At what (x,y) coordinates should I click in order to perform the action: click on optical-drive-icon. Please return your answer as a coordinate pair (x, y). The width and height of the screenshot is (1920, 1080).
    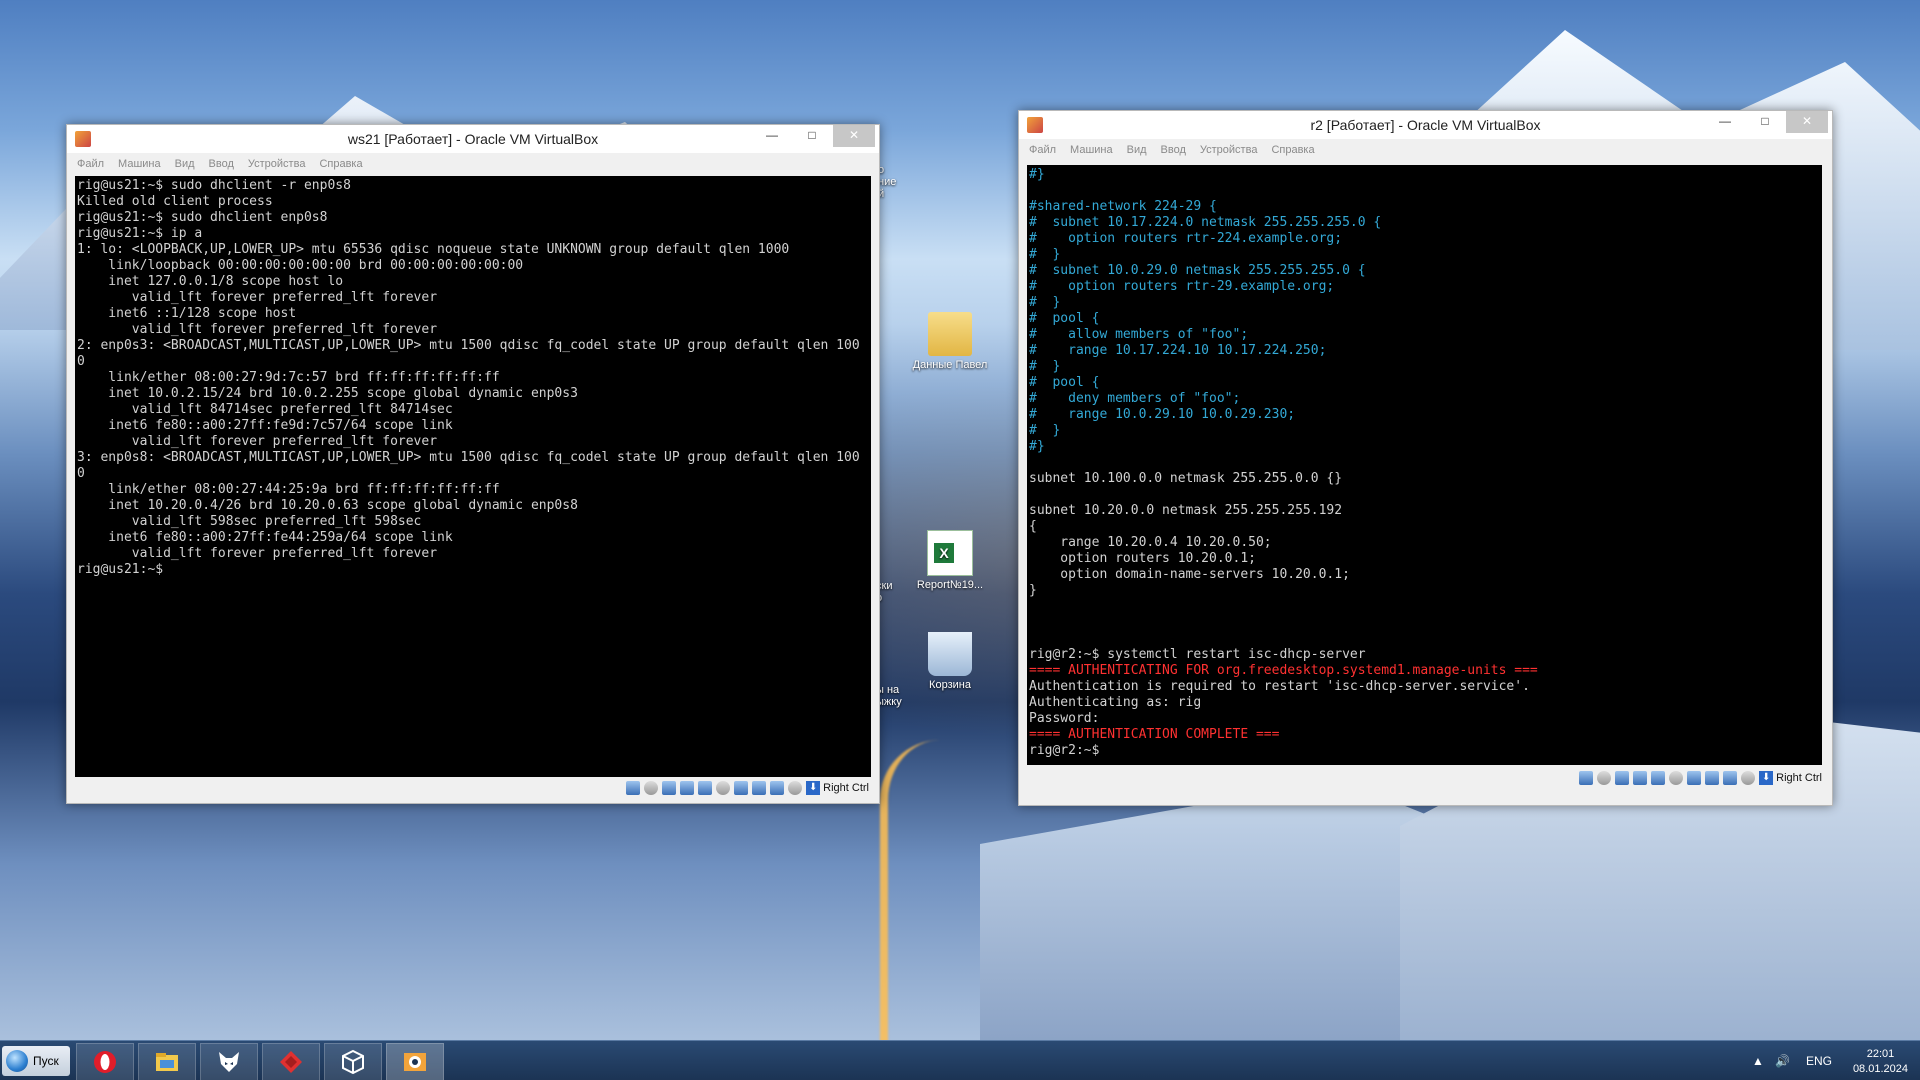
    Looking at the image, I should click on (1604, 778).